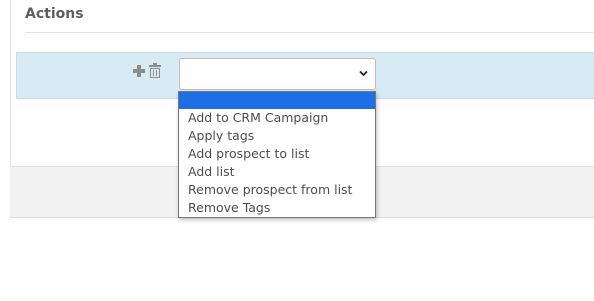 The height and width of the screenshot is (301, 594). Describe the element at coordinates (139, 71) in the screenshot. I see `plus-icon` at that location.